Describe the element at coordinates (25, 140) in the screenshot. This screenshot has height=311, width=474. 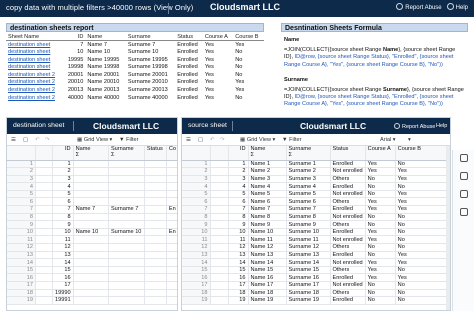
I see `save-icon: ▢` at that location.